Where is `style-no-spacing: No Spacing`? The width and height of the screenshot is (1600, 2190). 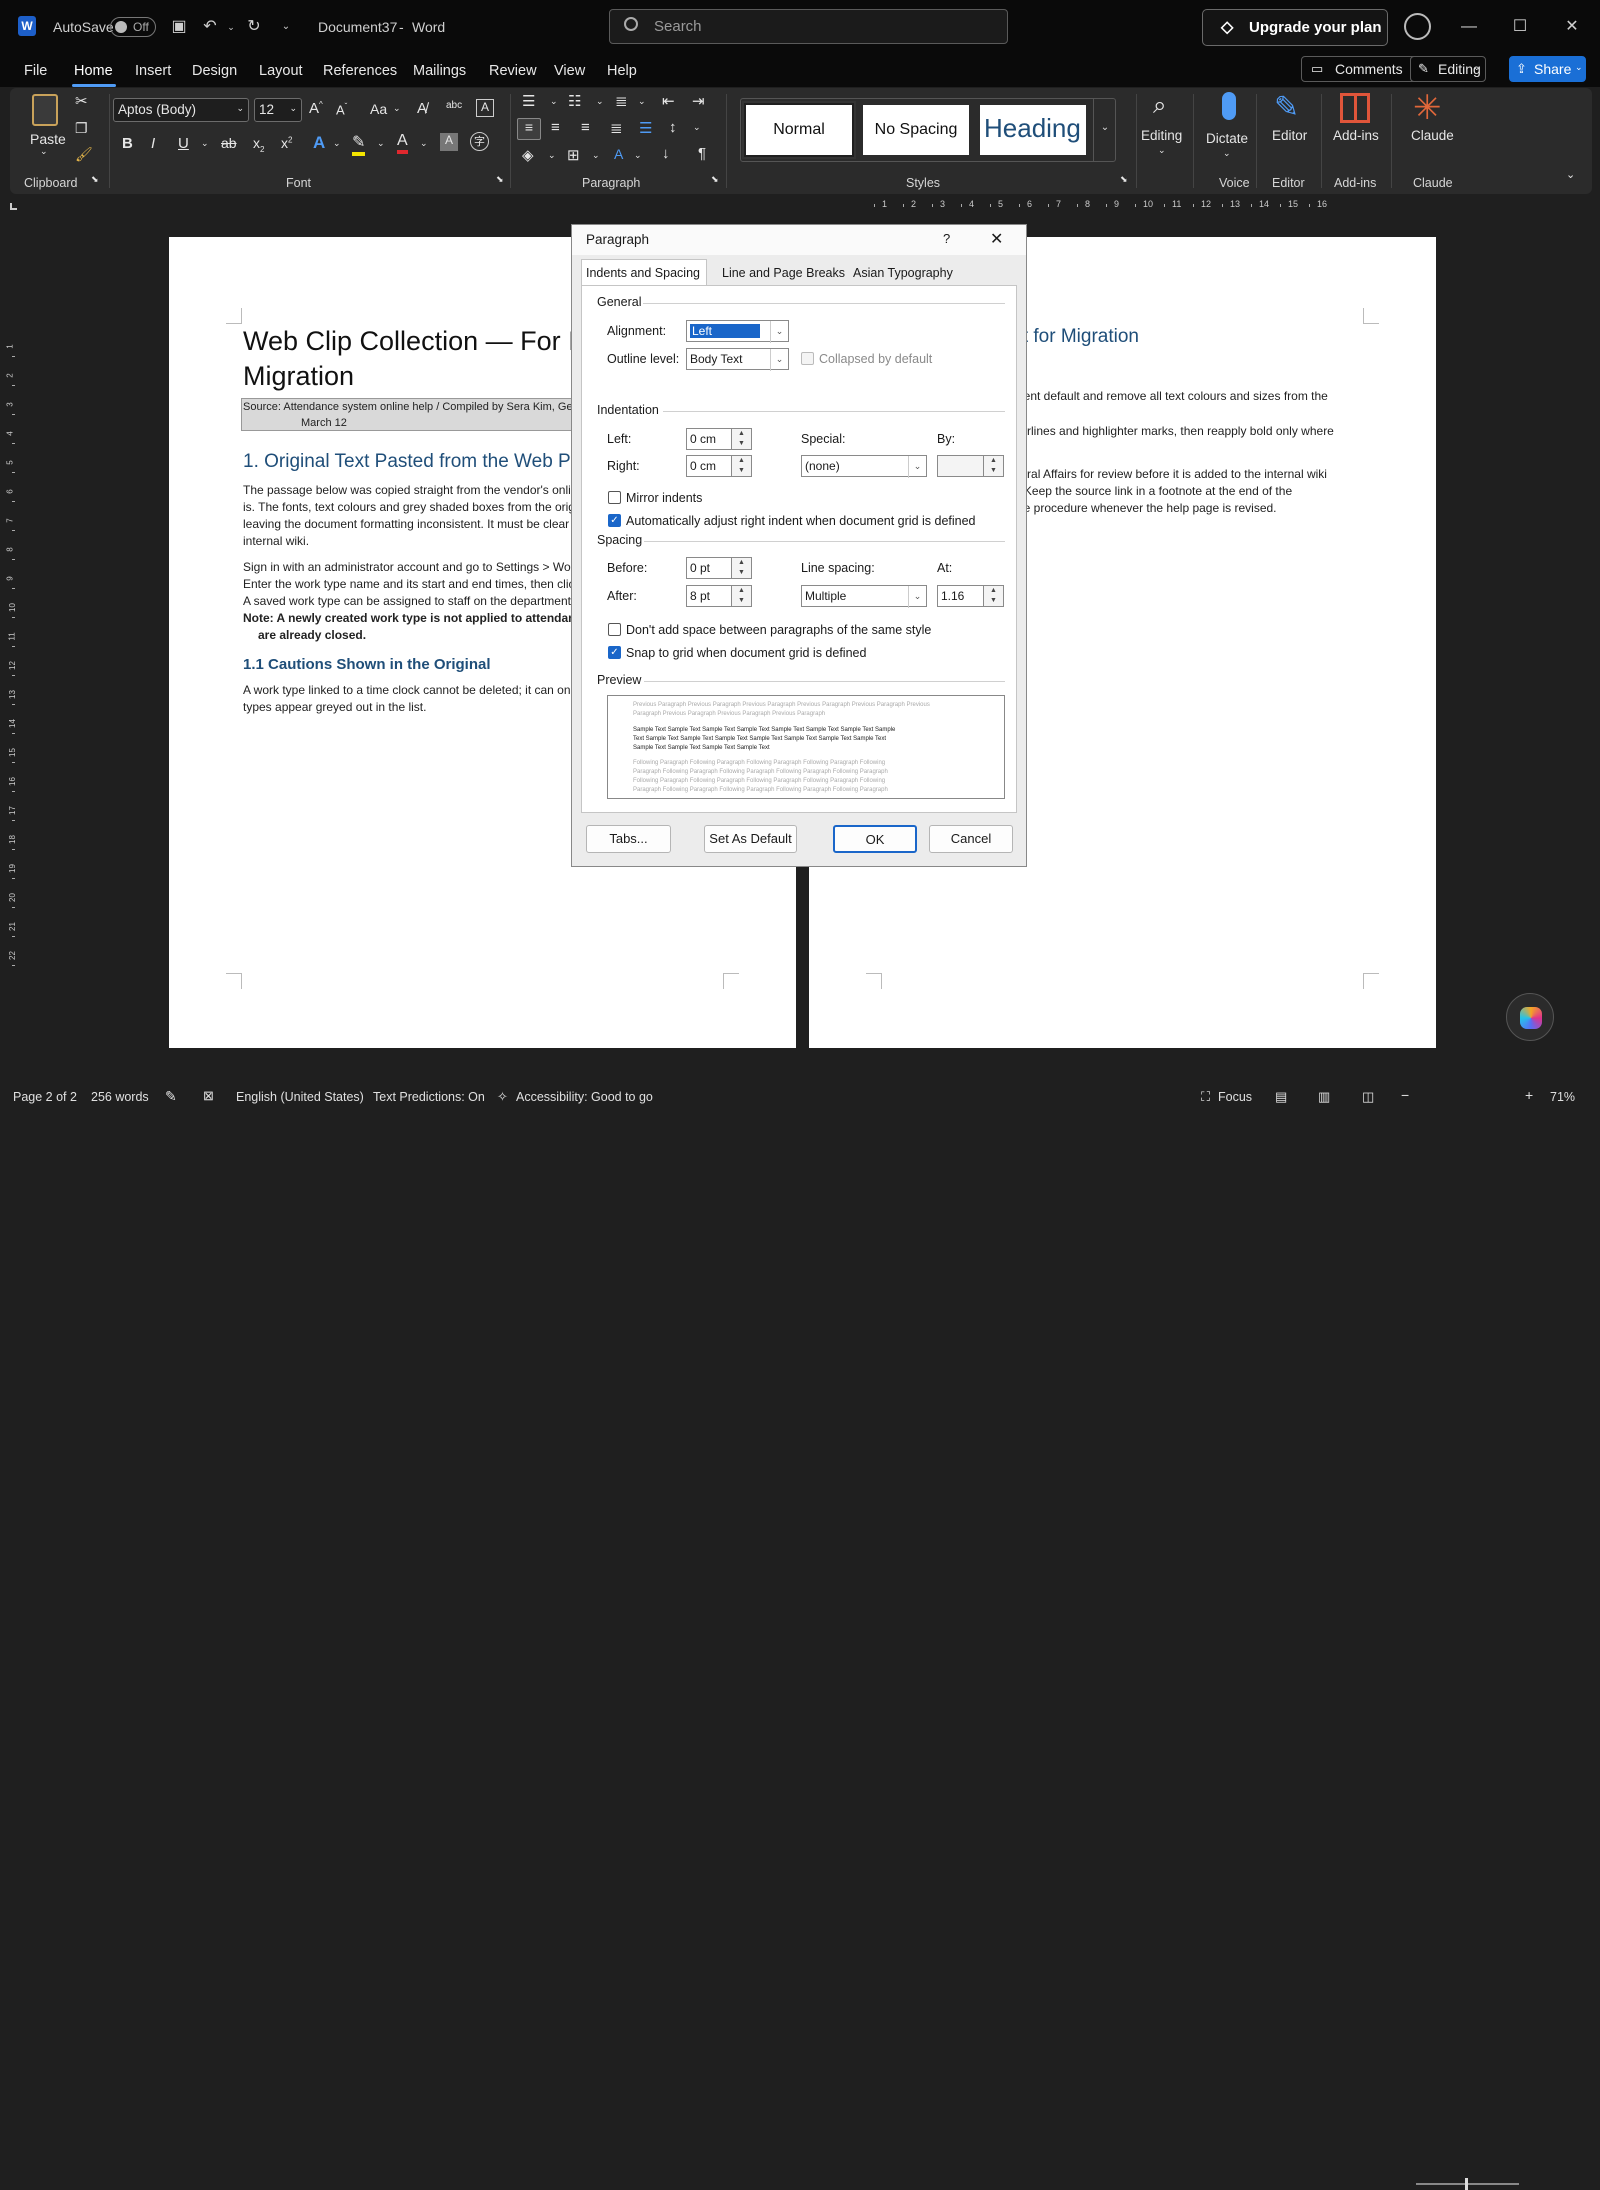
style-no-spacing: No Spacing is located at coordinates (916, 130).